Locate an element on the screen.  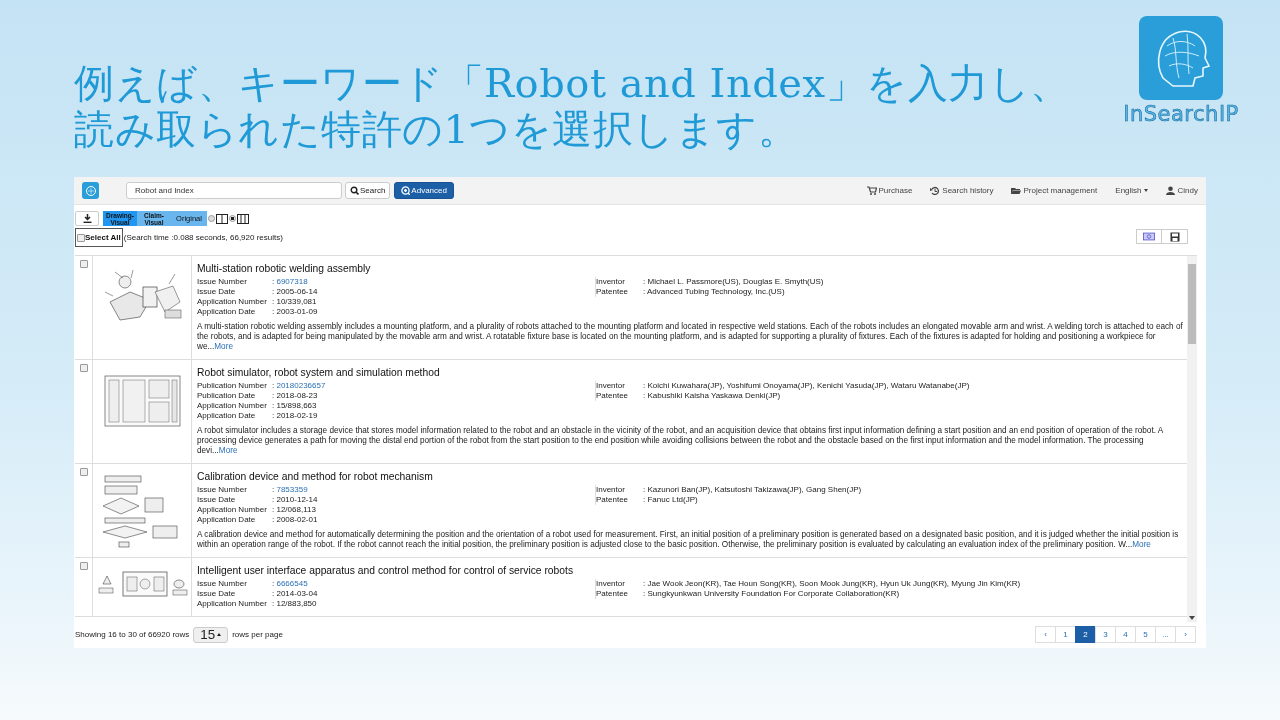
result-title: Robot simulator, robot system and simulation method is located at coordinates (690, 372).